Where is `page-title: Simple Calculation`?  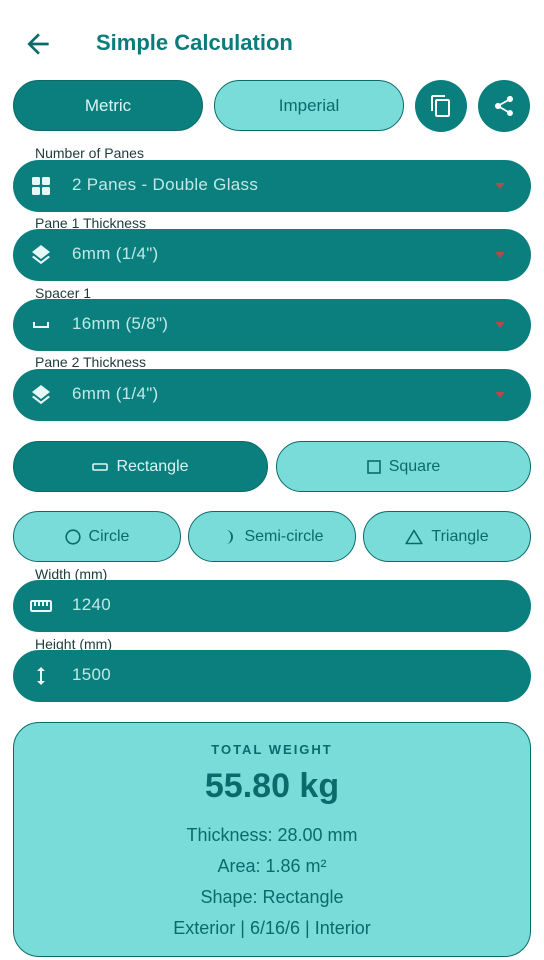 page-title: Simple Calculation is located at coordinates (194, 42).